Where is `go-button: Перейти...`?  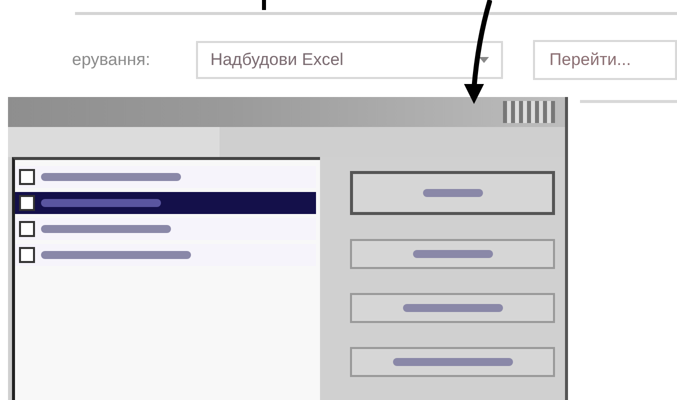 go-button: Перейти... is located at coordinates (605, 60).